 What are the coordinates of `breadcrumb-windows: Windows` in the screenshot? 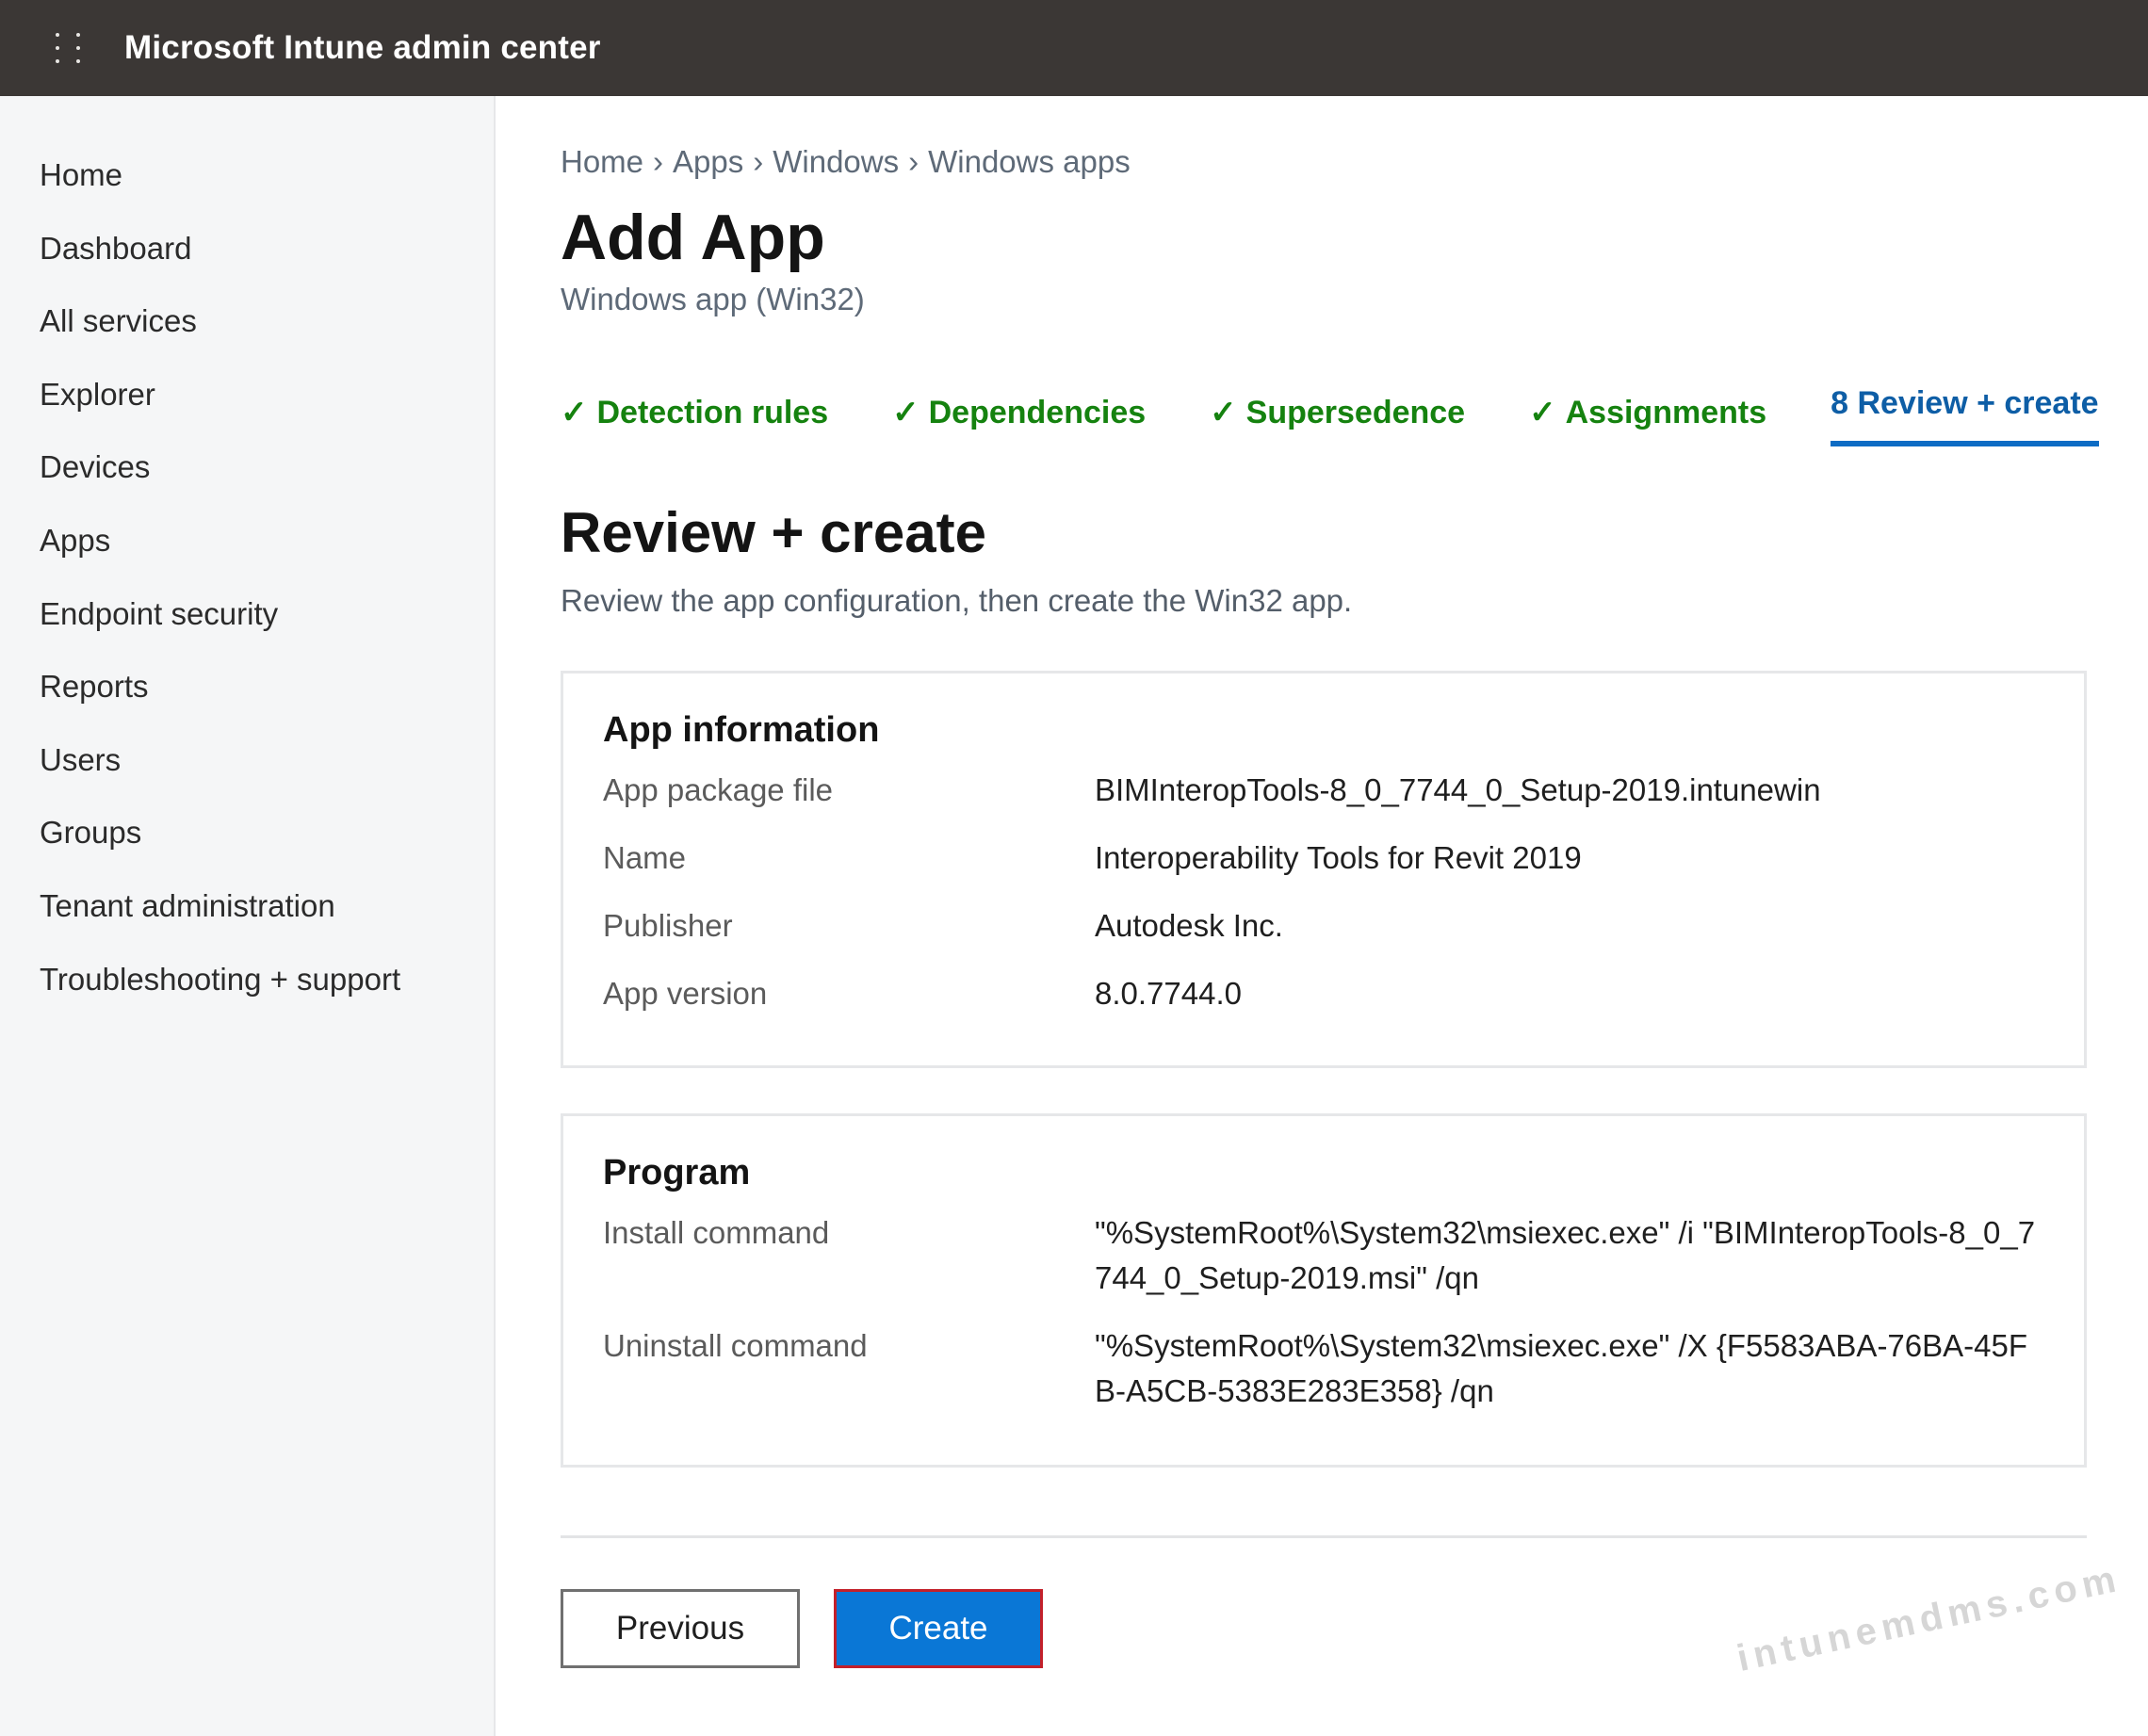 It's located at (836, 162).